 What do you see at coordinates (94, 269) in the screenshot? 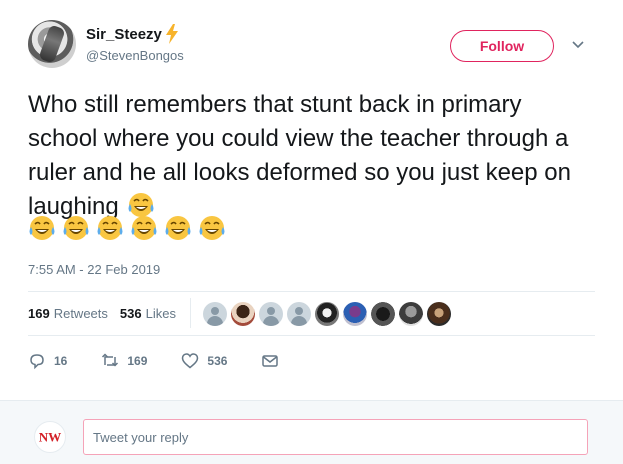
I see `tweet-timestamp: 7:55 AM - 22 Feb 2019` at bounding box center [94, 269].